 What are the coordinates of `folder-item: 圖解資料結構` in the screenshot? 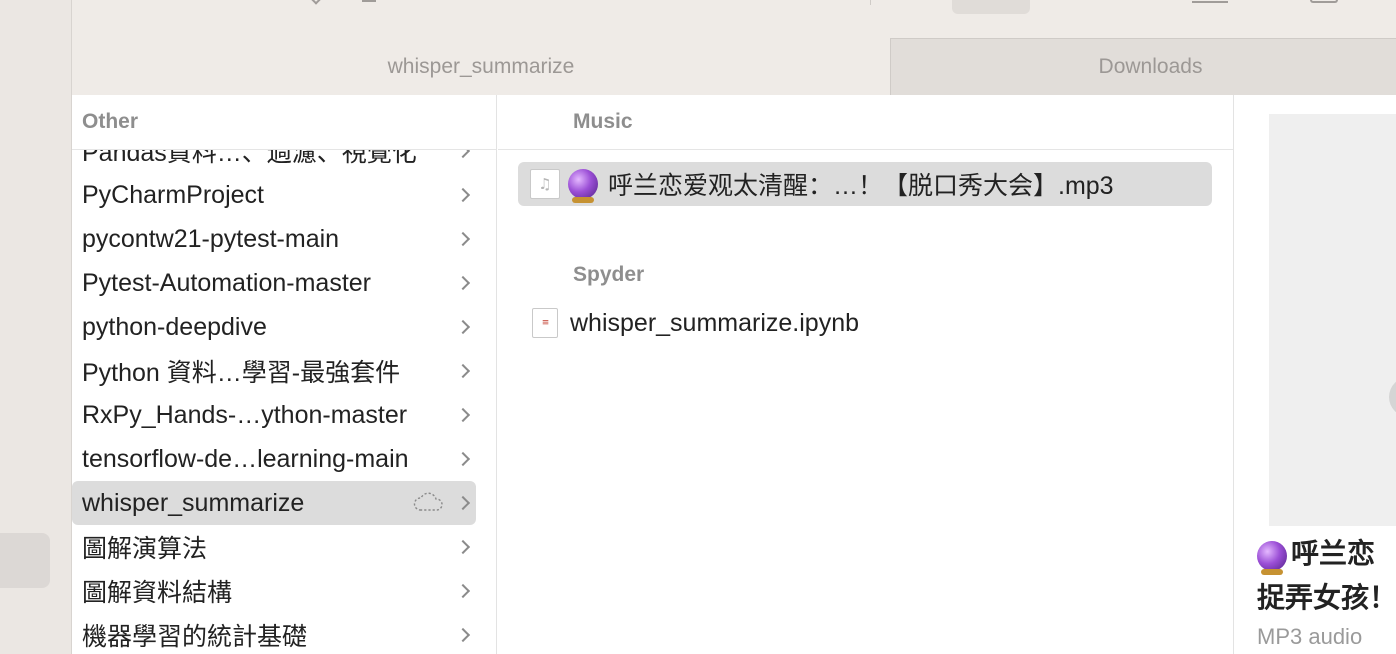 It's located at (274, 591).